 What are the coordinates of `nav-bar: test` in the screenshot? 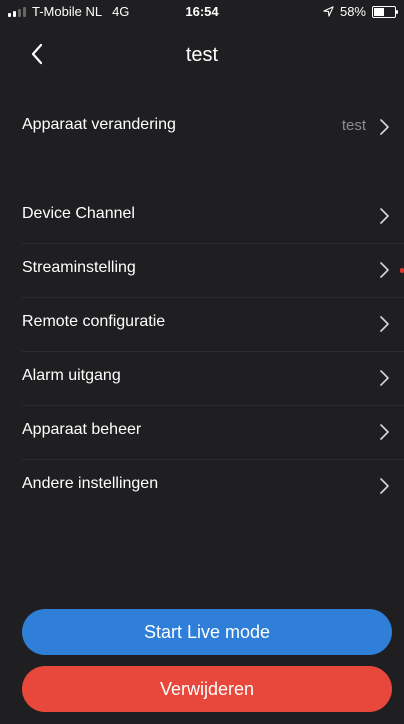 It's located at (202, 54).